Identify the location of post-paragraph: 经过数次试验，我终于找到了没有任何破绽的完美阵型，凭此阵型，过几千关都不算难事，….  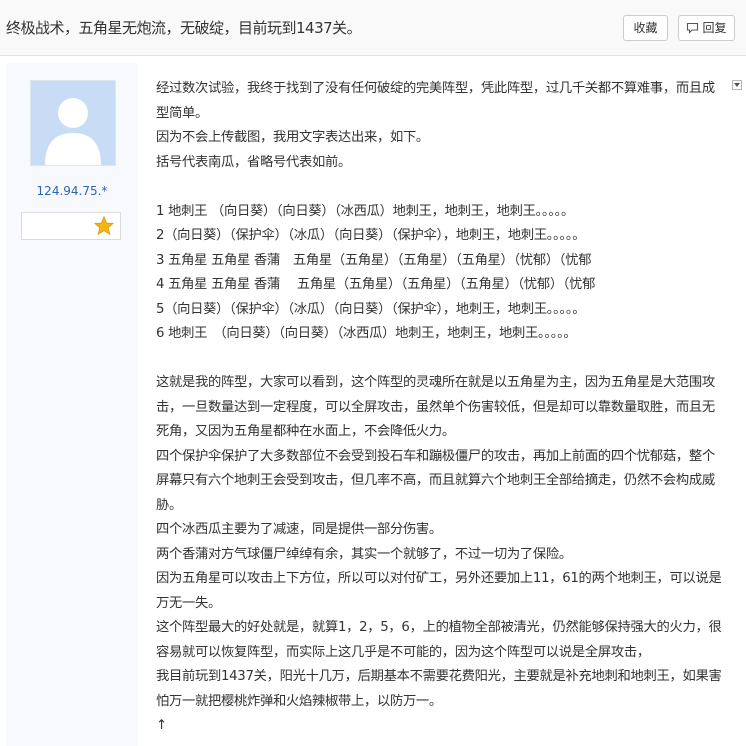
(435, 101).